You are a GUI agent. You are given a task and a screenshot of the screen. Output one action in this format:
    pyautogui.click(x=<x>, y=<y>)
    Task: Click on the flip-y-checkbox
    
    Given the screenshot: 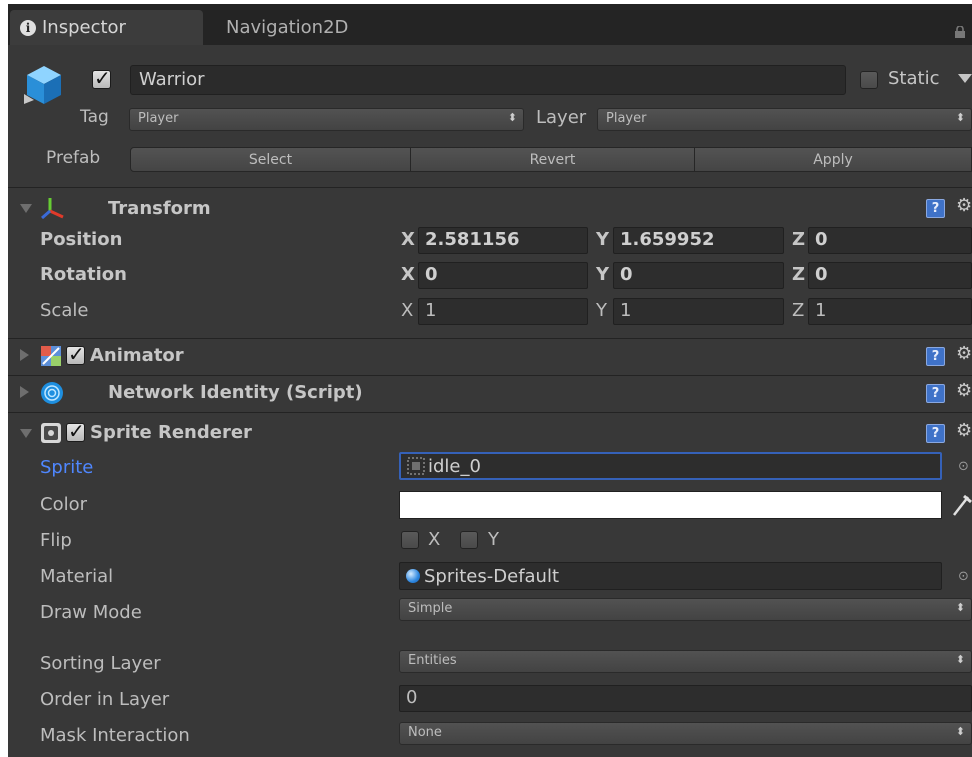 What is the action you would take?
    pyautogui.click(x=469, y=540)
    